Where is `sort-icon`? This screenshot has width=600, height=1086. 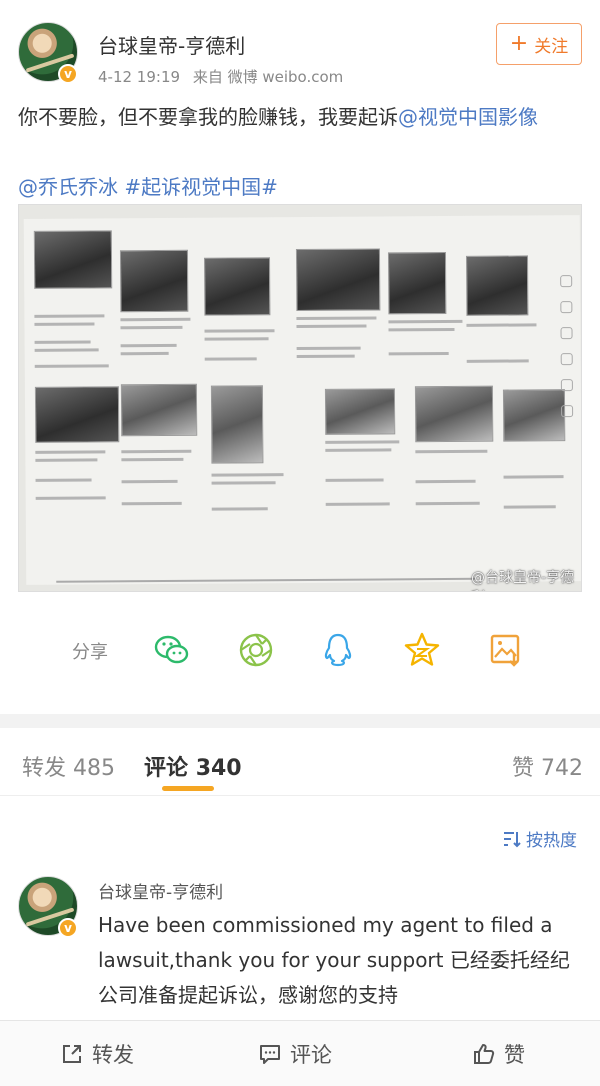
sort-icon is located at coordinates (512, 839).